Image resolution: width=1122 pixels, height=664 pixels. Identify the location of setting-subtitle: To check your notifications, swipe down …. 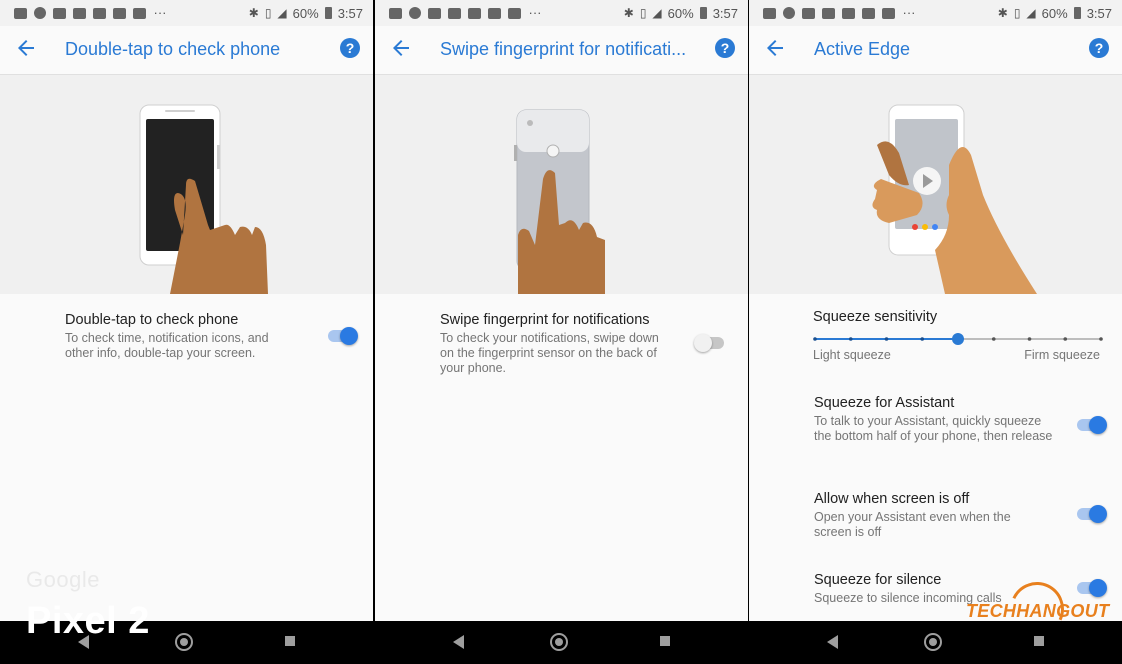
(549, 353).